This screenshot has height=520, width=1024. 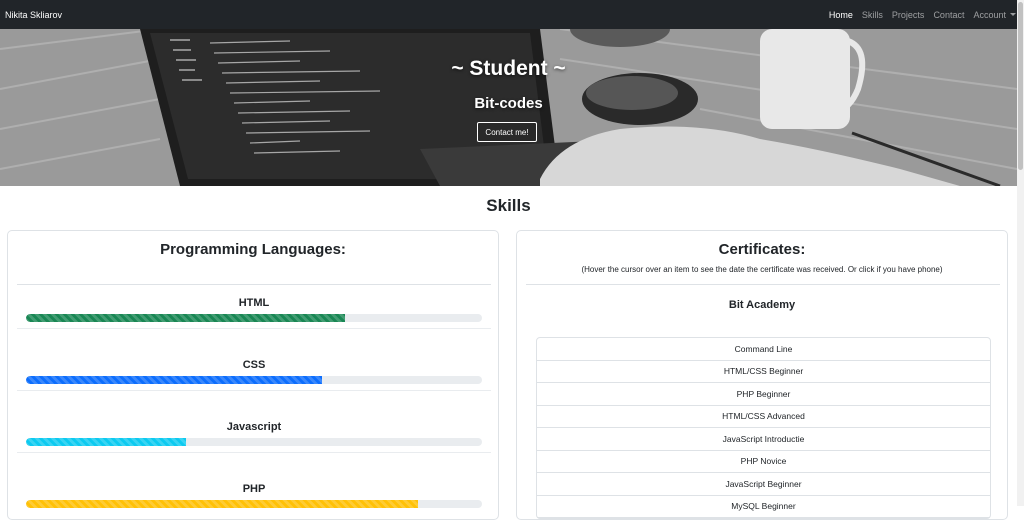 I want to click on nav-links: Home Skills Projects Contact Account, so click(x=918, y=15).